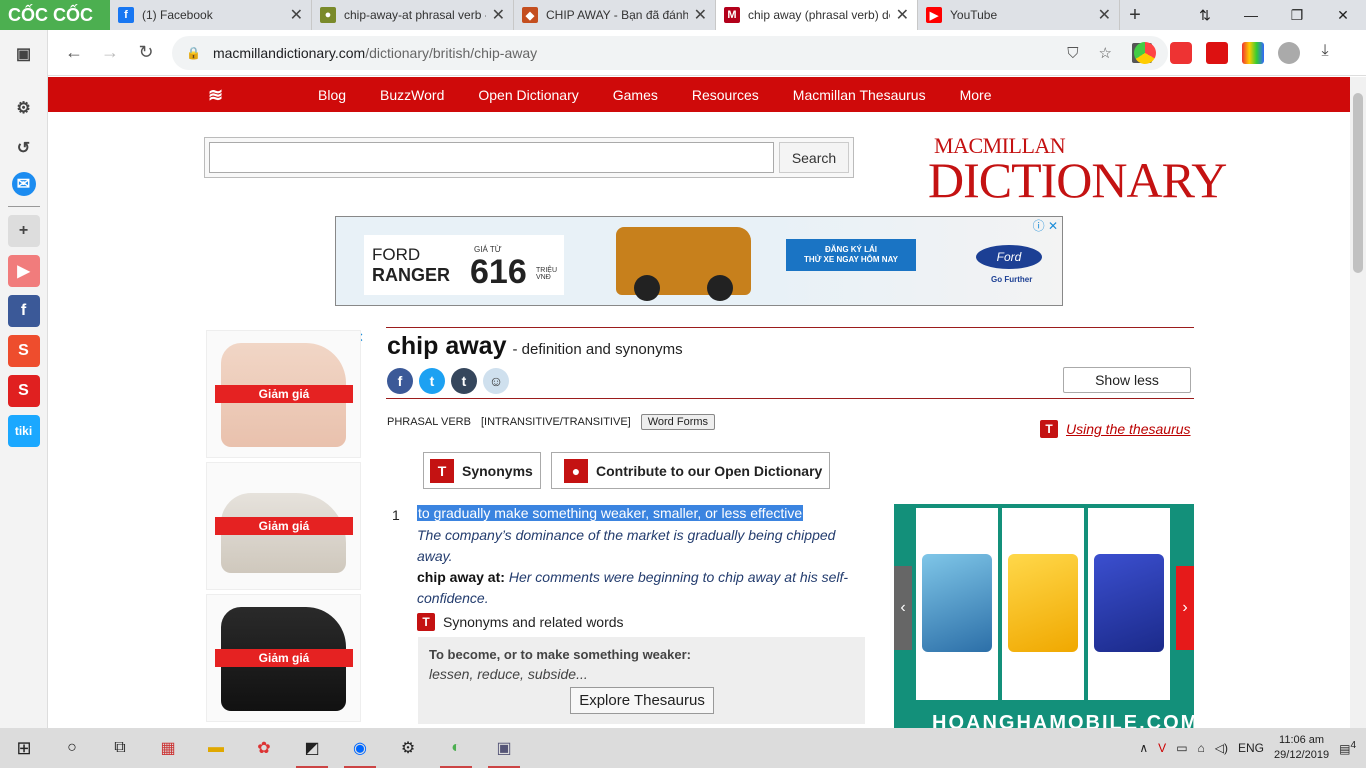 The image size is (1366, 768). I want to click on nav-buzzword: BuzzWord, so click(412, 95).